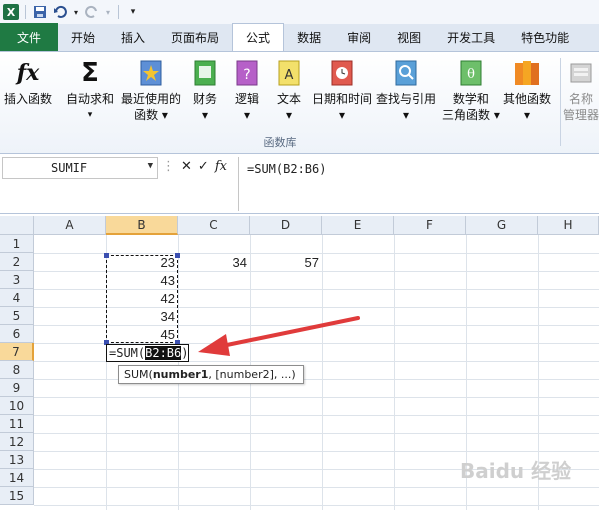 The image size is (599, 510). Describe the element at coordinates (471, 90) in the screenshot. I see `math-trig-button: θ 数学和 三角函数 ▾` at that location.